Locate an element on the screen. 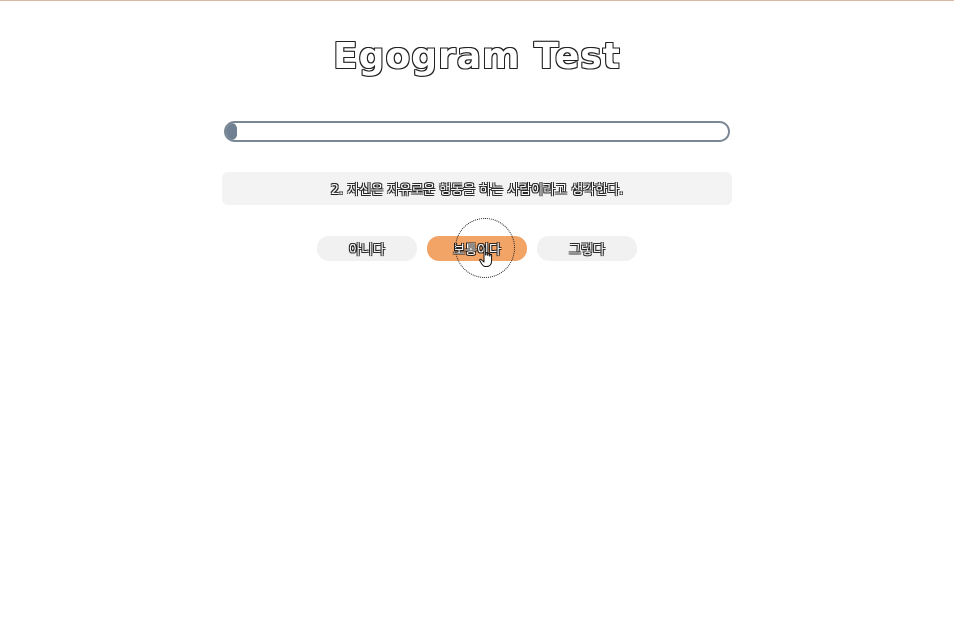 This screenshot has width=954, height=636. answer-button-no: 아니다 is located at coordinates (367, 248).